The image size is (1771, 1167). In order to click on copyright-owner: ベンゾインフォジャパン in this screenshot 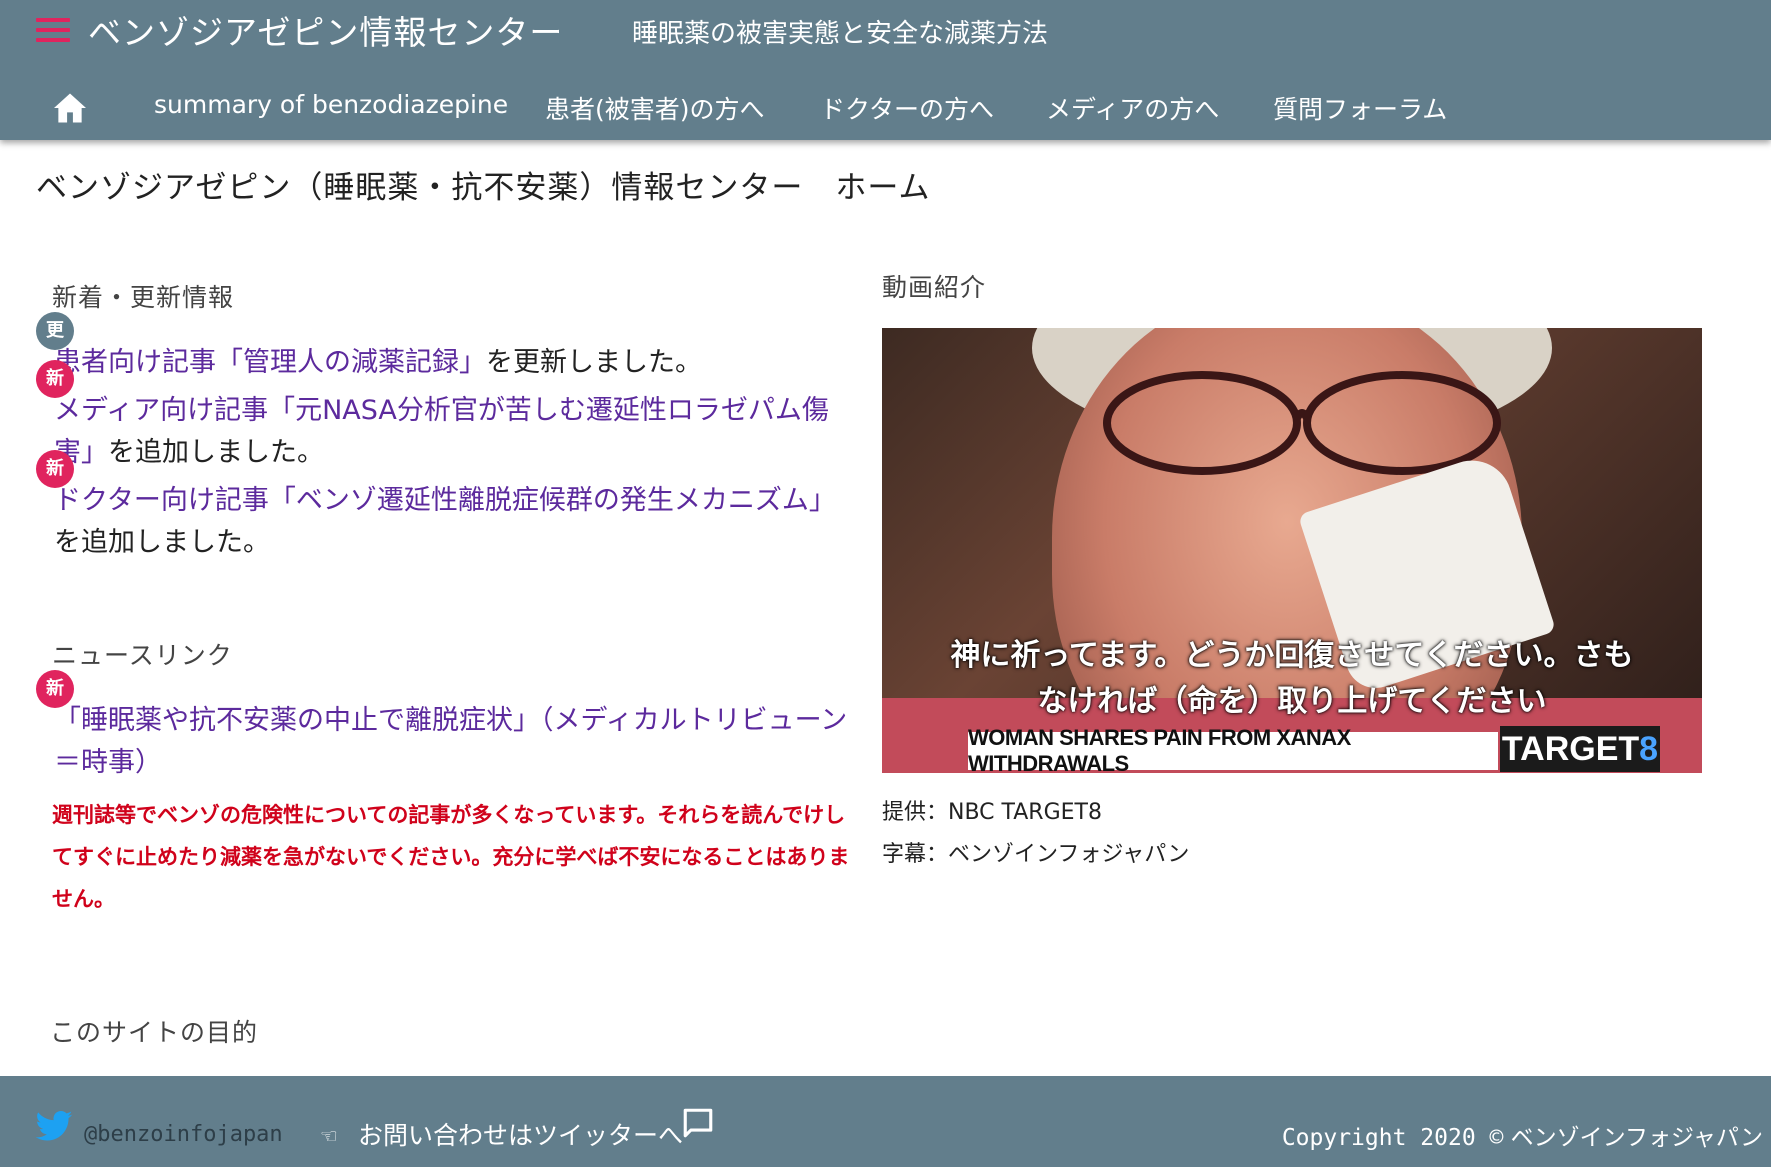, I will do `click(1633, 1138)`.